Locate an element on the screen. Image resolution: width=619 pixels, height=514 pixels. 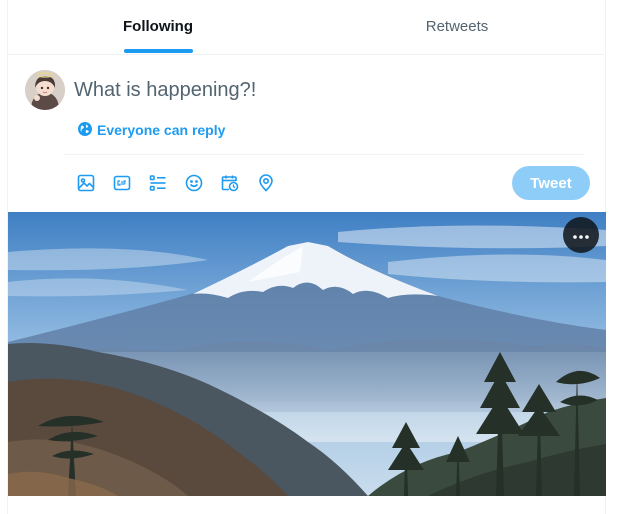
tab-label: Following is located at coordinates (158, 26).